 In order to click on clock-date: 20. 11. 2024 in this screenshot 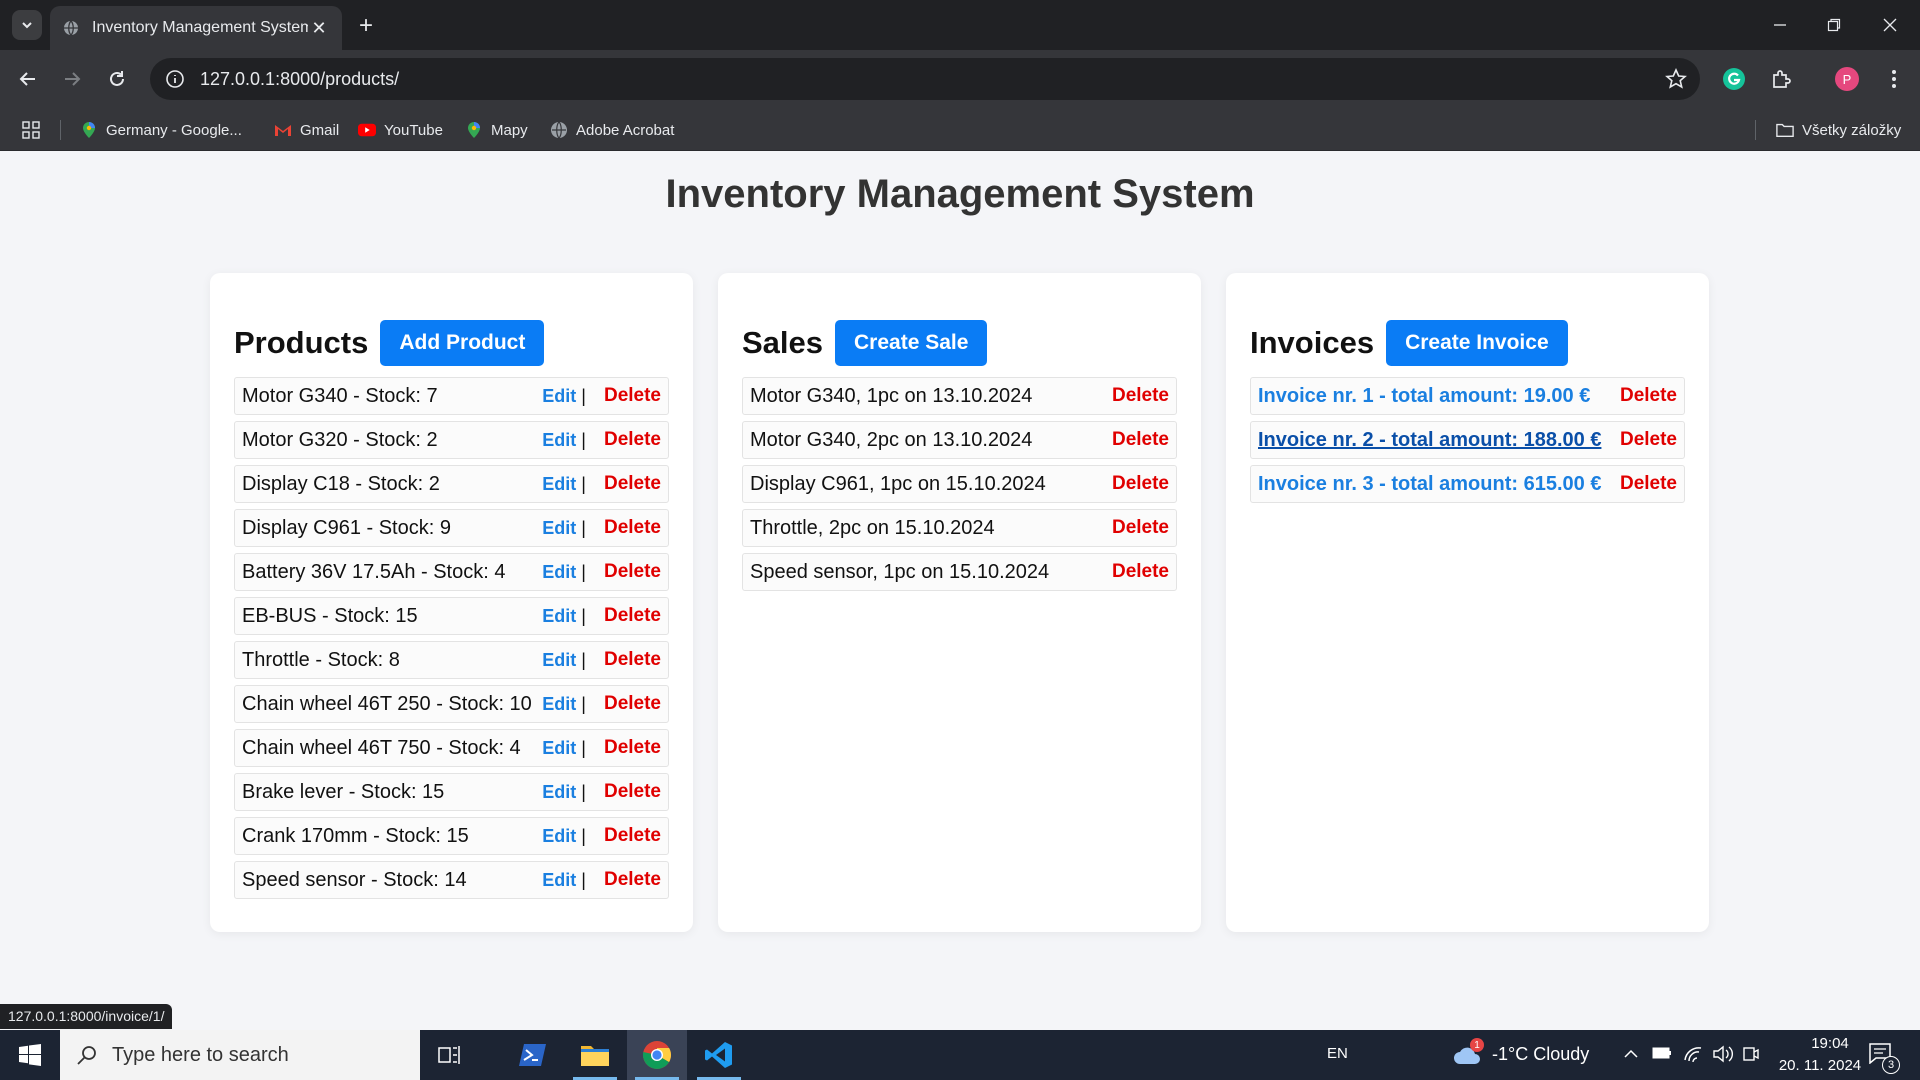, I will do `click(1820, 1065)`.